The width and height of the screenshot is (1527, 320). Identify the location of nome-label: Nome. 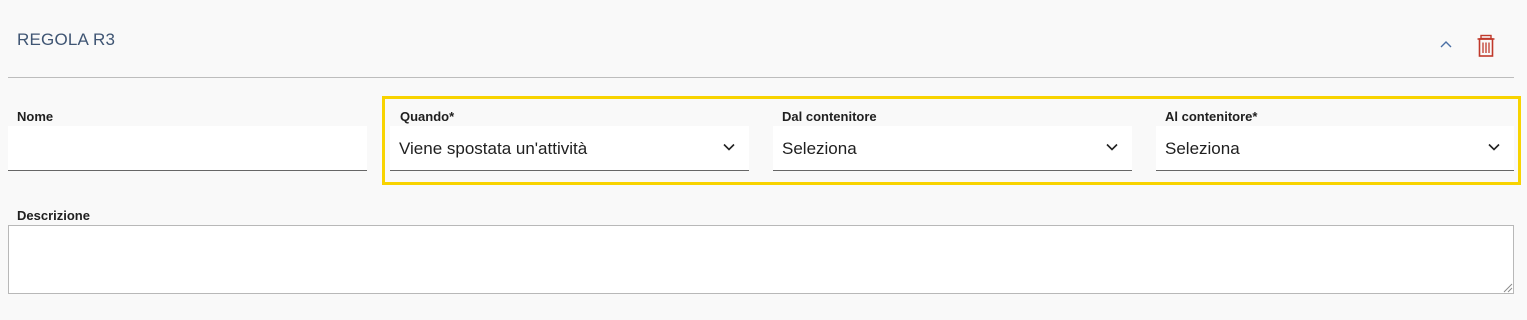
(35, 116).